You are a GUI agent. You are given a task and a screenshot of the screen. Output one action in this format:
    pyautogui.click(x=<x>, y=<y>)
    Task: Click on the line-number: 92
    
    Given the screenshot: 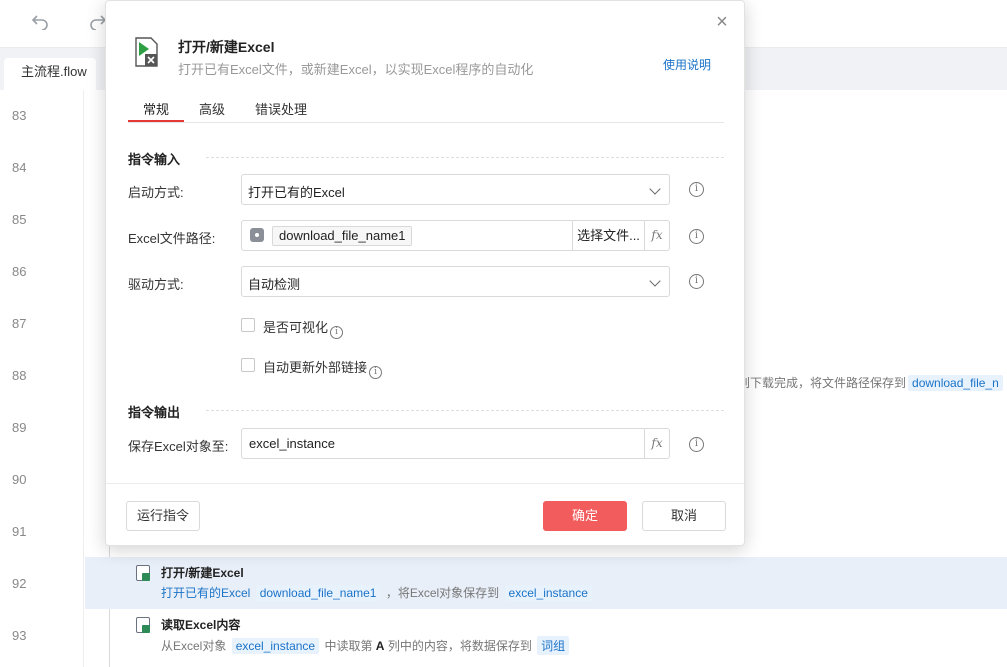 What is the action you would take?
    pyautogui.click(x=19, y=583)
    